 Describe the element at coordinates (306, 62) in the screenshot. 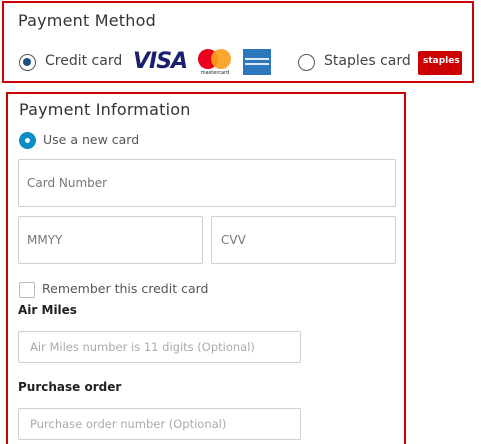

I see `staples-card-radio` at that location.